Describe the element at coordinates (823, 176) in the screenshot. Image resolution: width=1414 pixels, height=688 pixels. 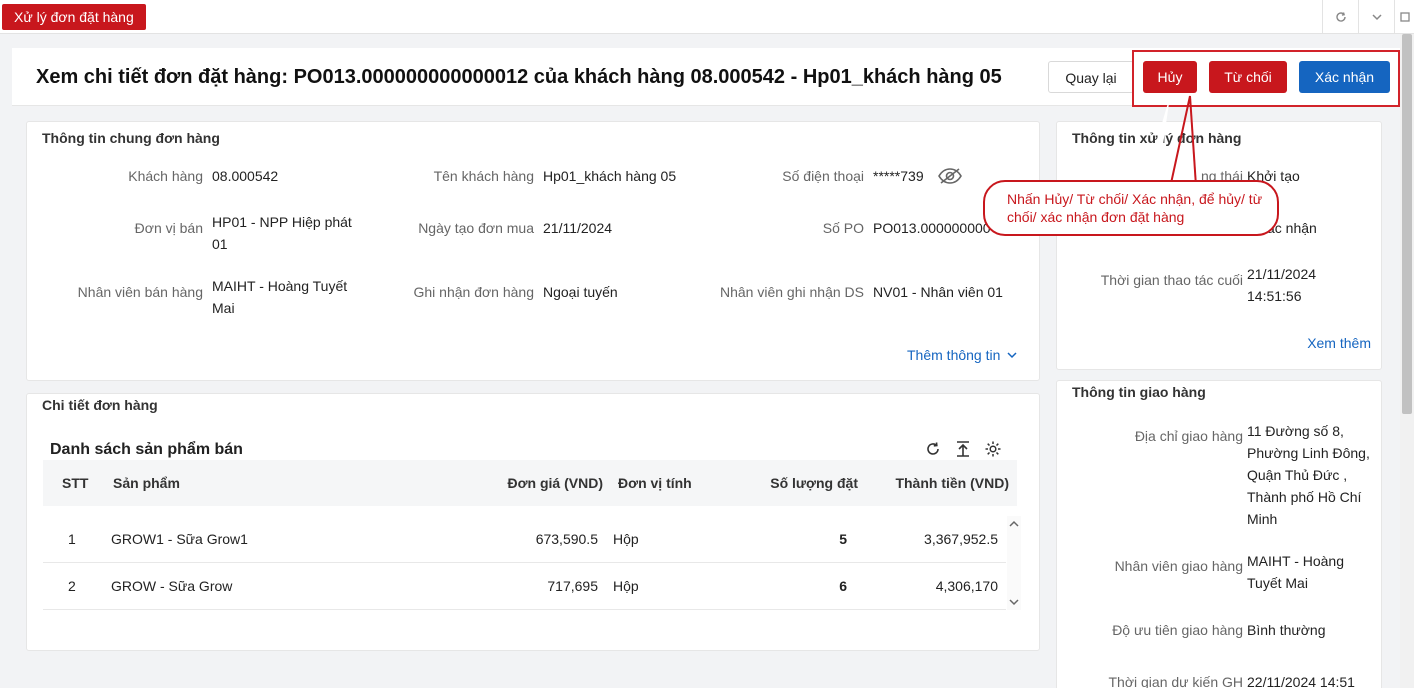
I see `phone-label: Số điện thoại` at that location.